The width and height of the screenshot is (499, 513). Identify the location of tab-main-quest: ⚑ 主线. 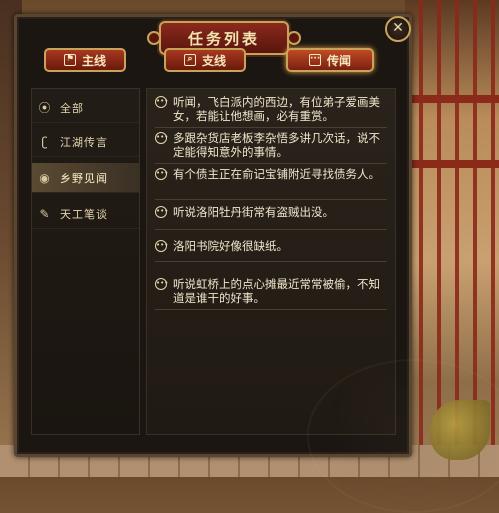
(85, 60).